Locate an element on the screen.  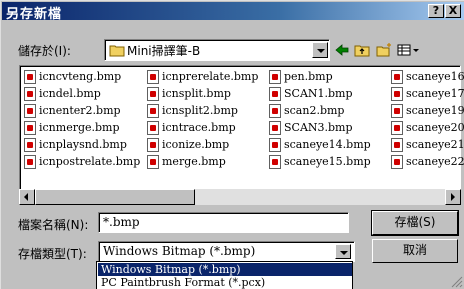
filetype-label: 存檔類型(T): is located at coordinates (52, 254).